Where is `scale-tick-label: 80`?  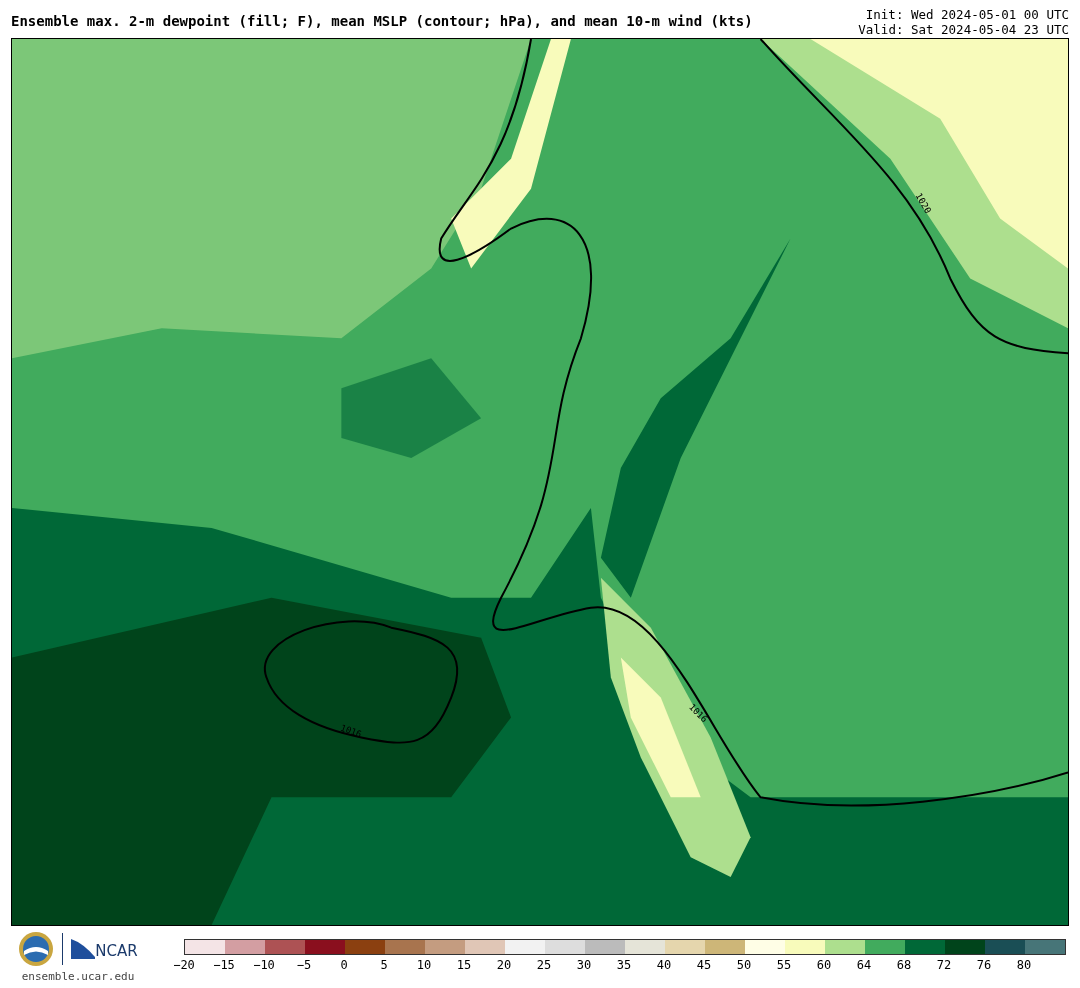
scale-tick-label: 80 is located at coordinates (1024, 965).